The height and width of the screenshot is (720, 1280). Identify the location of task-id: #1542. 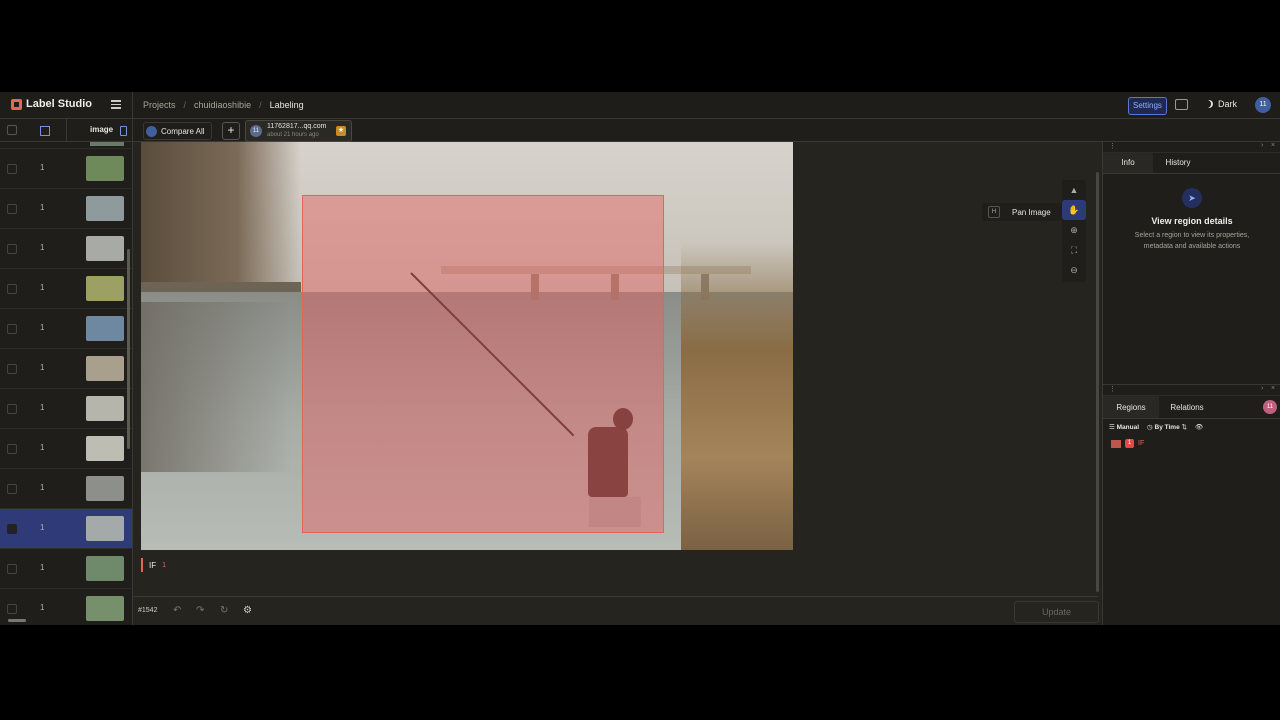
(148, 610).